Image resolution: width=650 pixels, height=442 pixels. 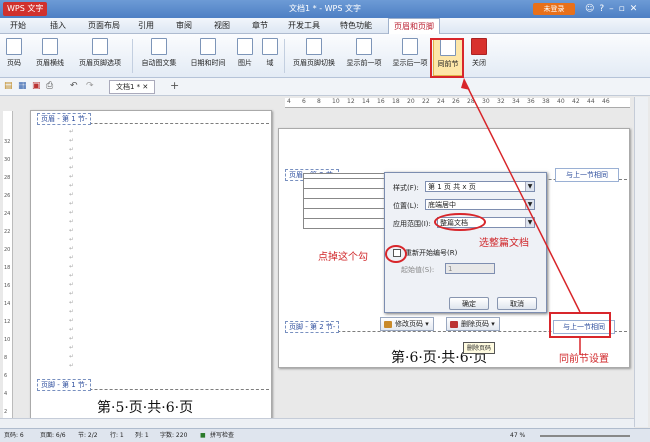 I want to click on arrow-to-ribbon, so click(x=522, y=196).